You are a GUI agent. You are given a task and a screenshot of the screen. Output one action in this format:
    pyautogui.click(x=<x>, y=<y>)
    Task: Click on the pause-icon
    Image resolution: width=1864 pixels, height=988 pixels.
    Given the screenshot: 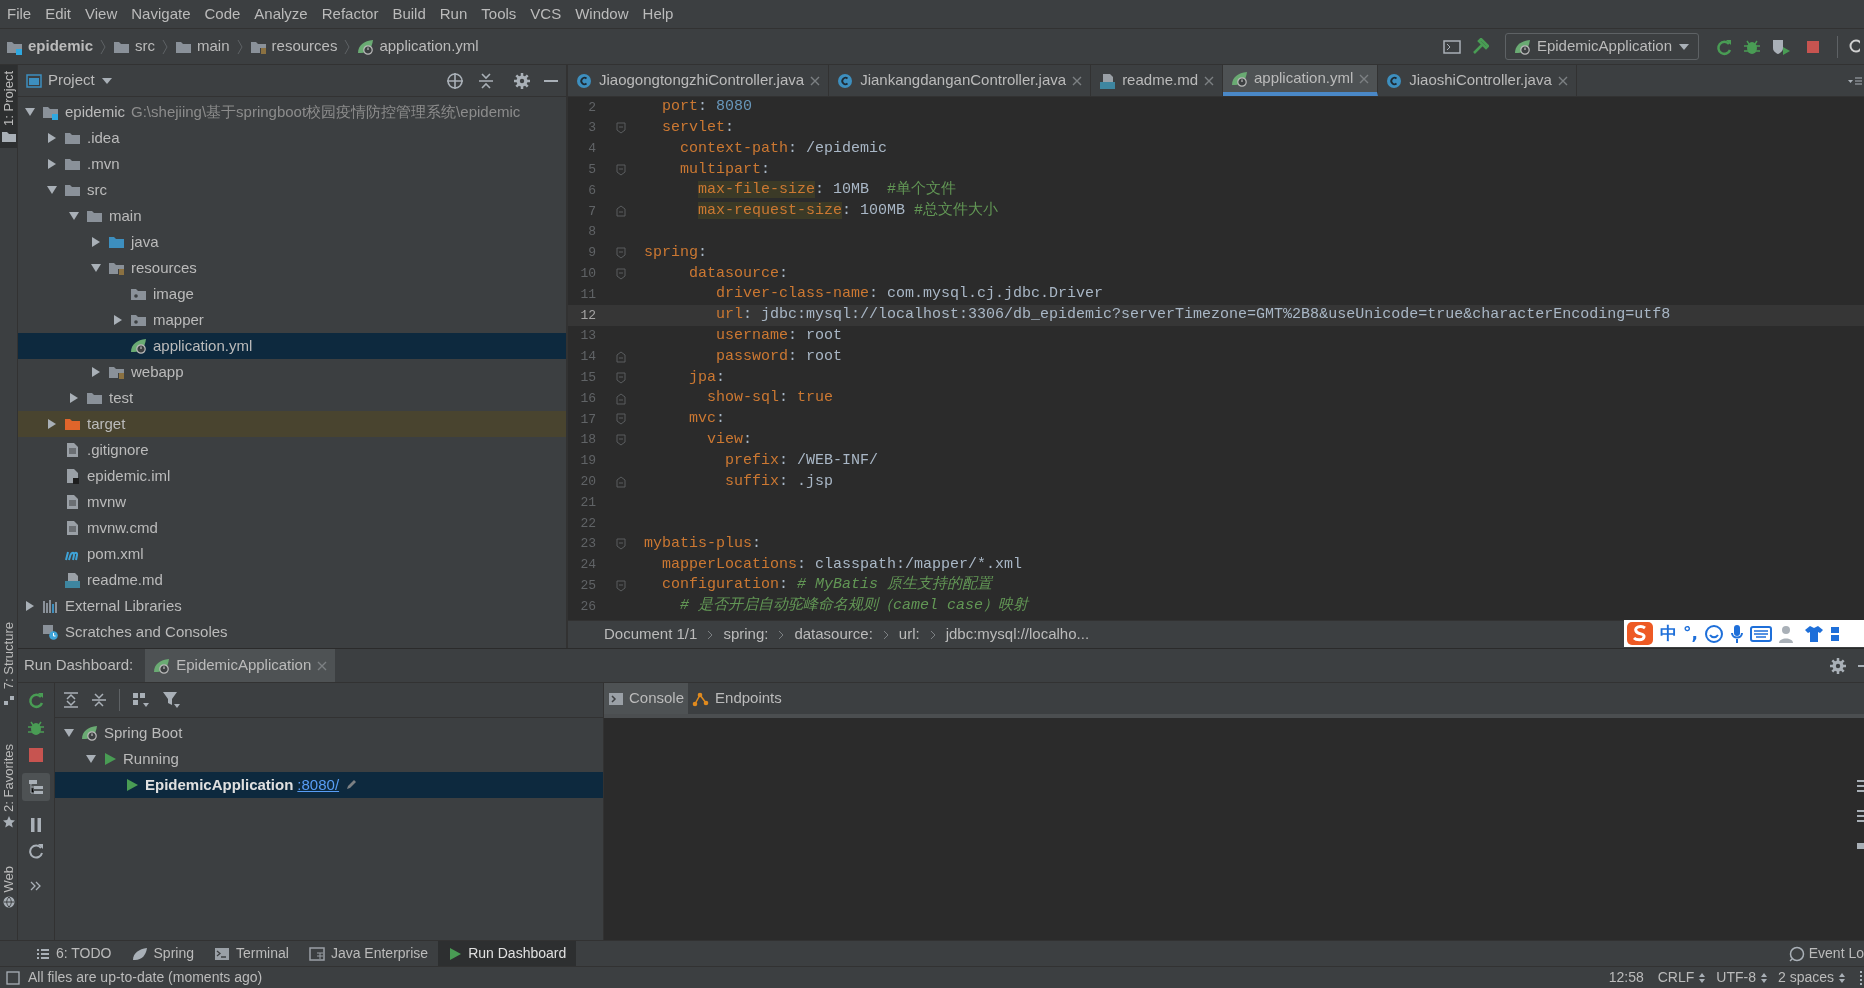 What is the action you would take?
    pyautogui.click(x=36, y=825)
    